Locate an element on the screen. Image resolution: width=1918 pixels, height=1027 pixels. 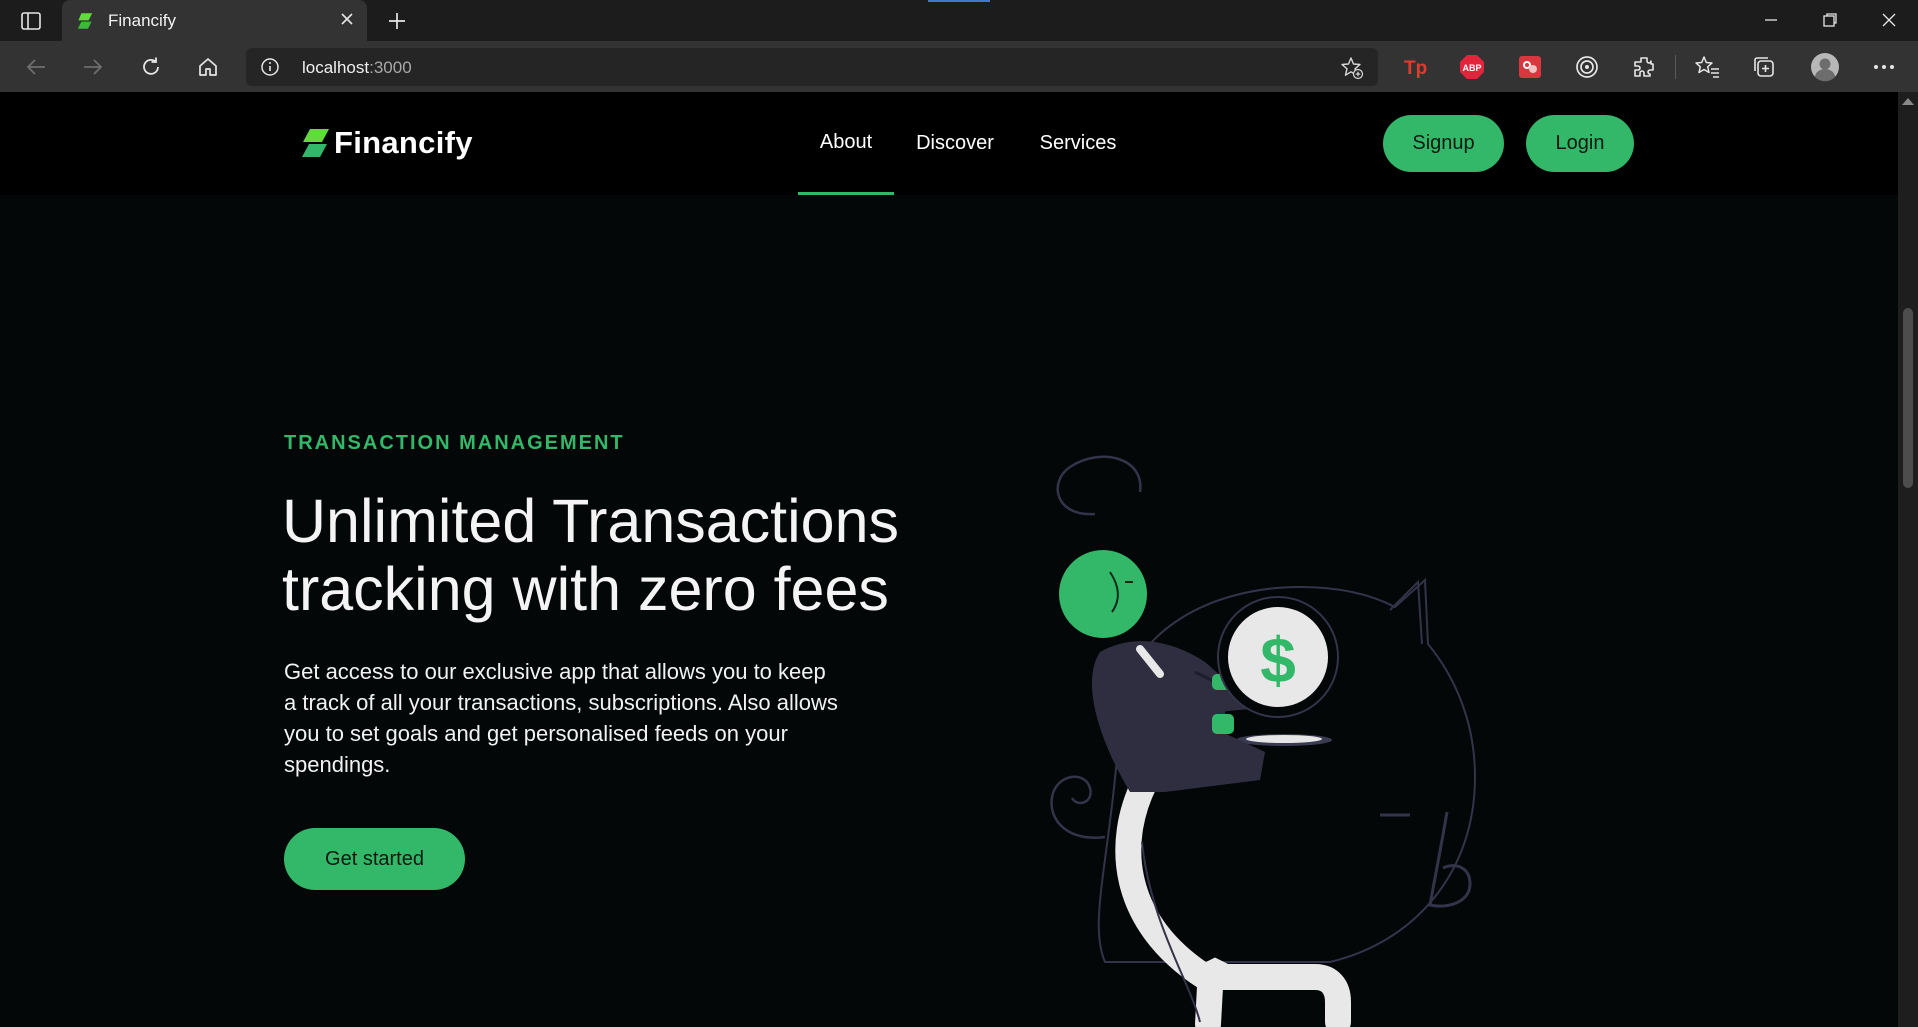
scroll-up-arrow is located at coordinates (1908, 101).